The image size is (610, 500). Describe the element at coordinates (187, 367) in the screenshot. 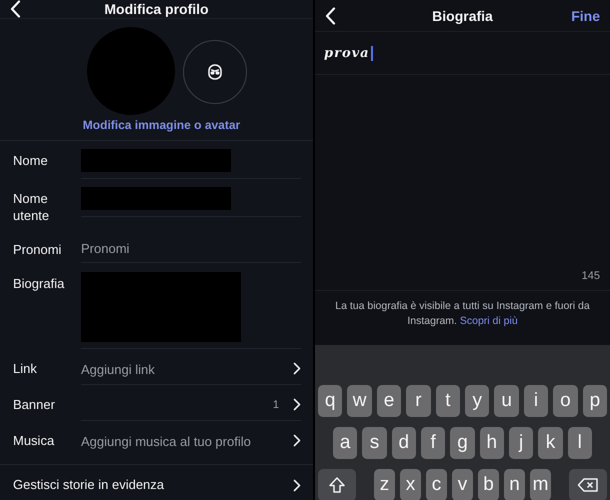

I see `field-placeholder: Aggiungi link` at that location.